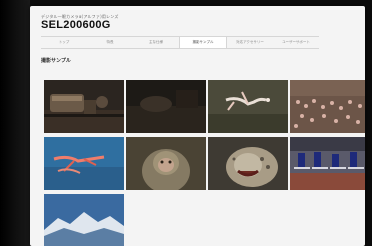 The image size is (372, 246). I want to click on flamingo-flying-photo-icon, so click(248, 106).